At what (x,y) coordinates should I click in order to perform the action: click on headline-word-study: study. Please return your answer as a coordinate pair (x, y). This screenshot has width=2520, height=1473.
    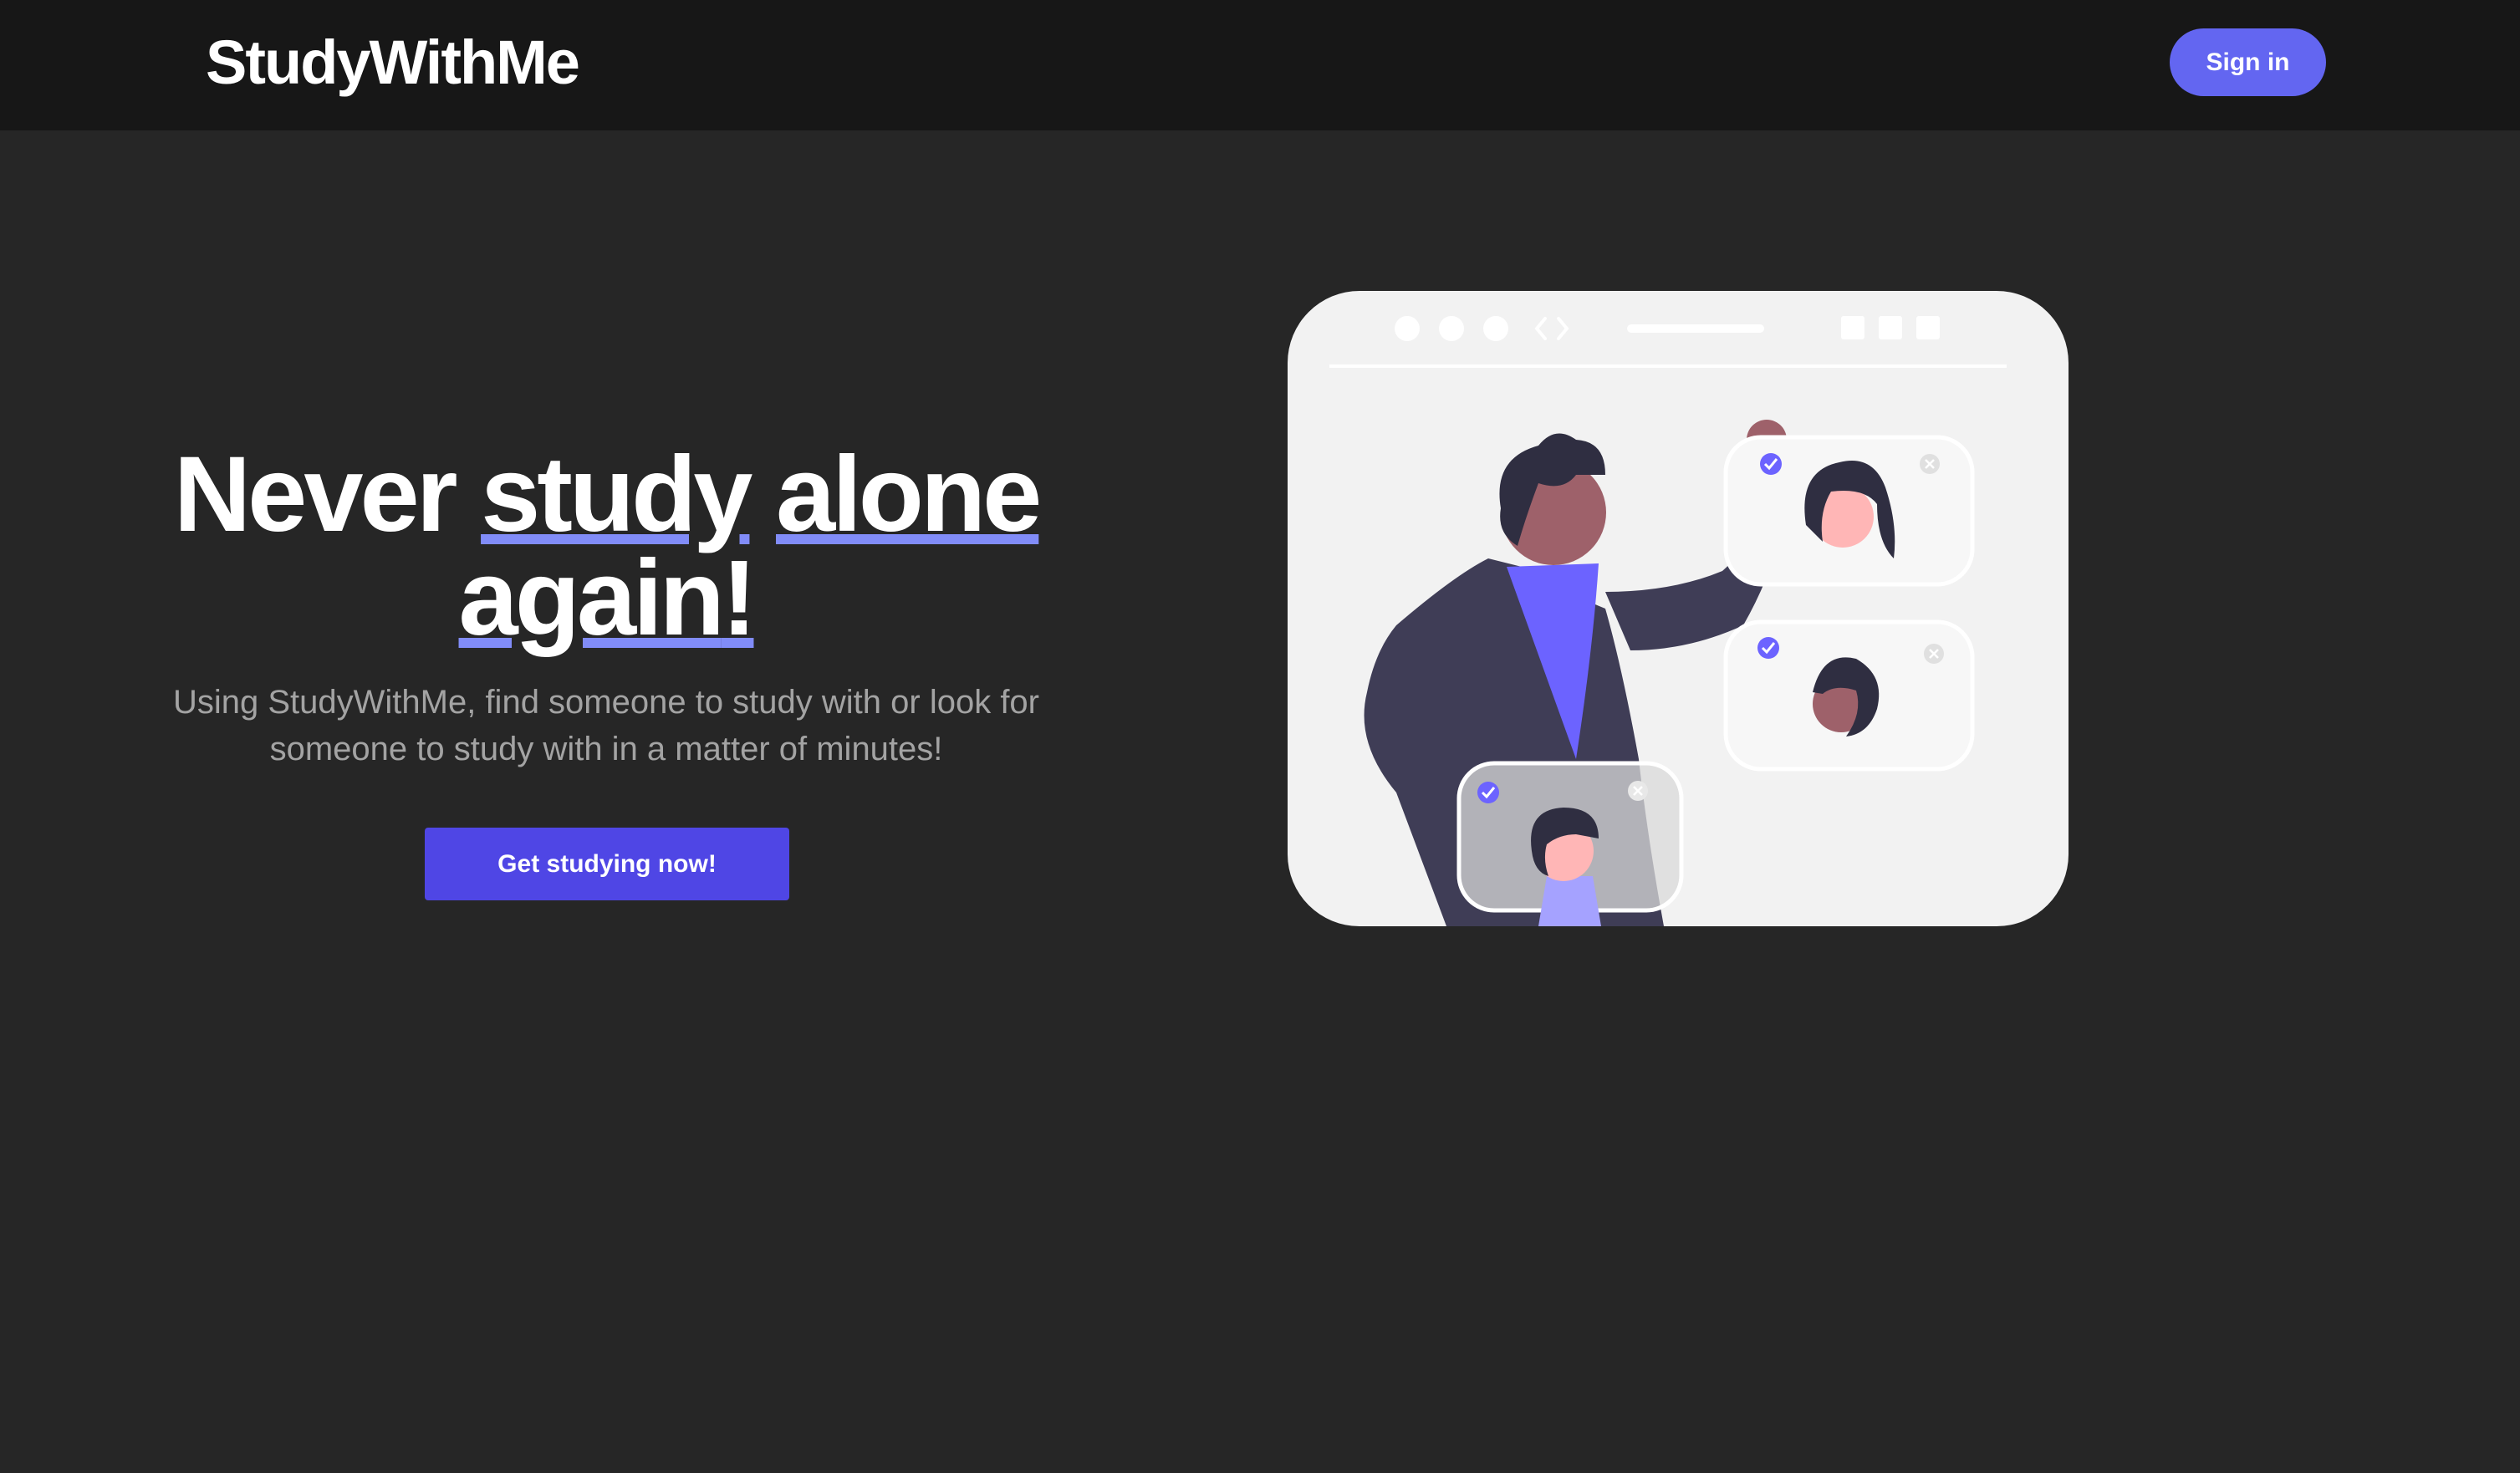
    Looking at the image, I should click on (616, 494).